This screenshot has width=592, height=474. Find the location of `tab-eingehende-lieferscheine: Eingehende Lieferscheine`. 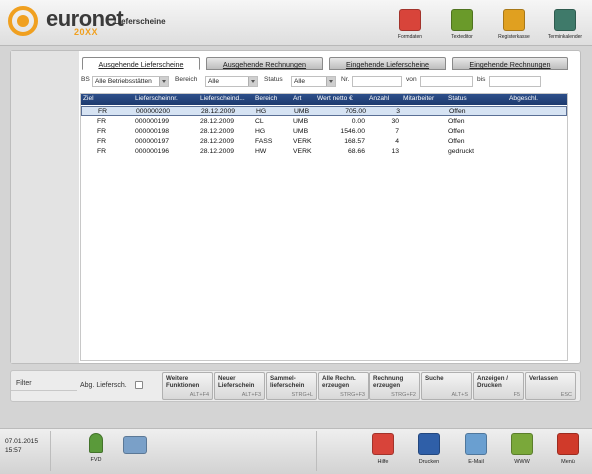

tab-eingehende-lieferscheine: Eingehende Lieferscheine is located at coordinates (387, 63).